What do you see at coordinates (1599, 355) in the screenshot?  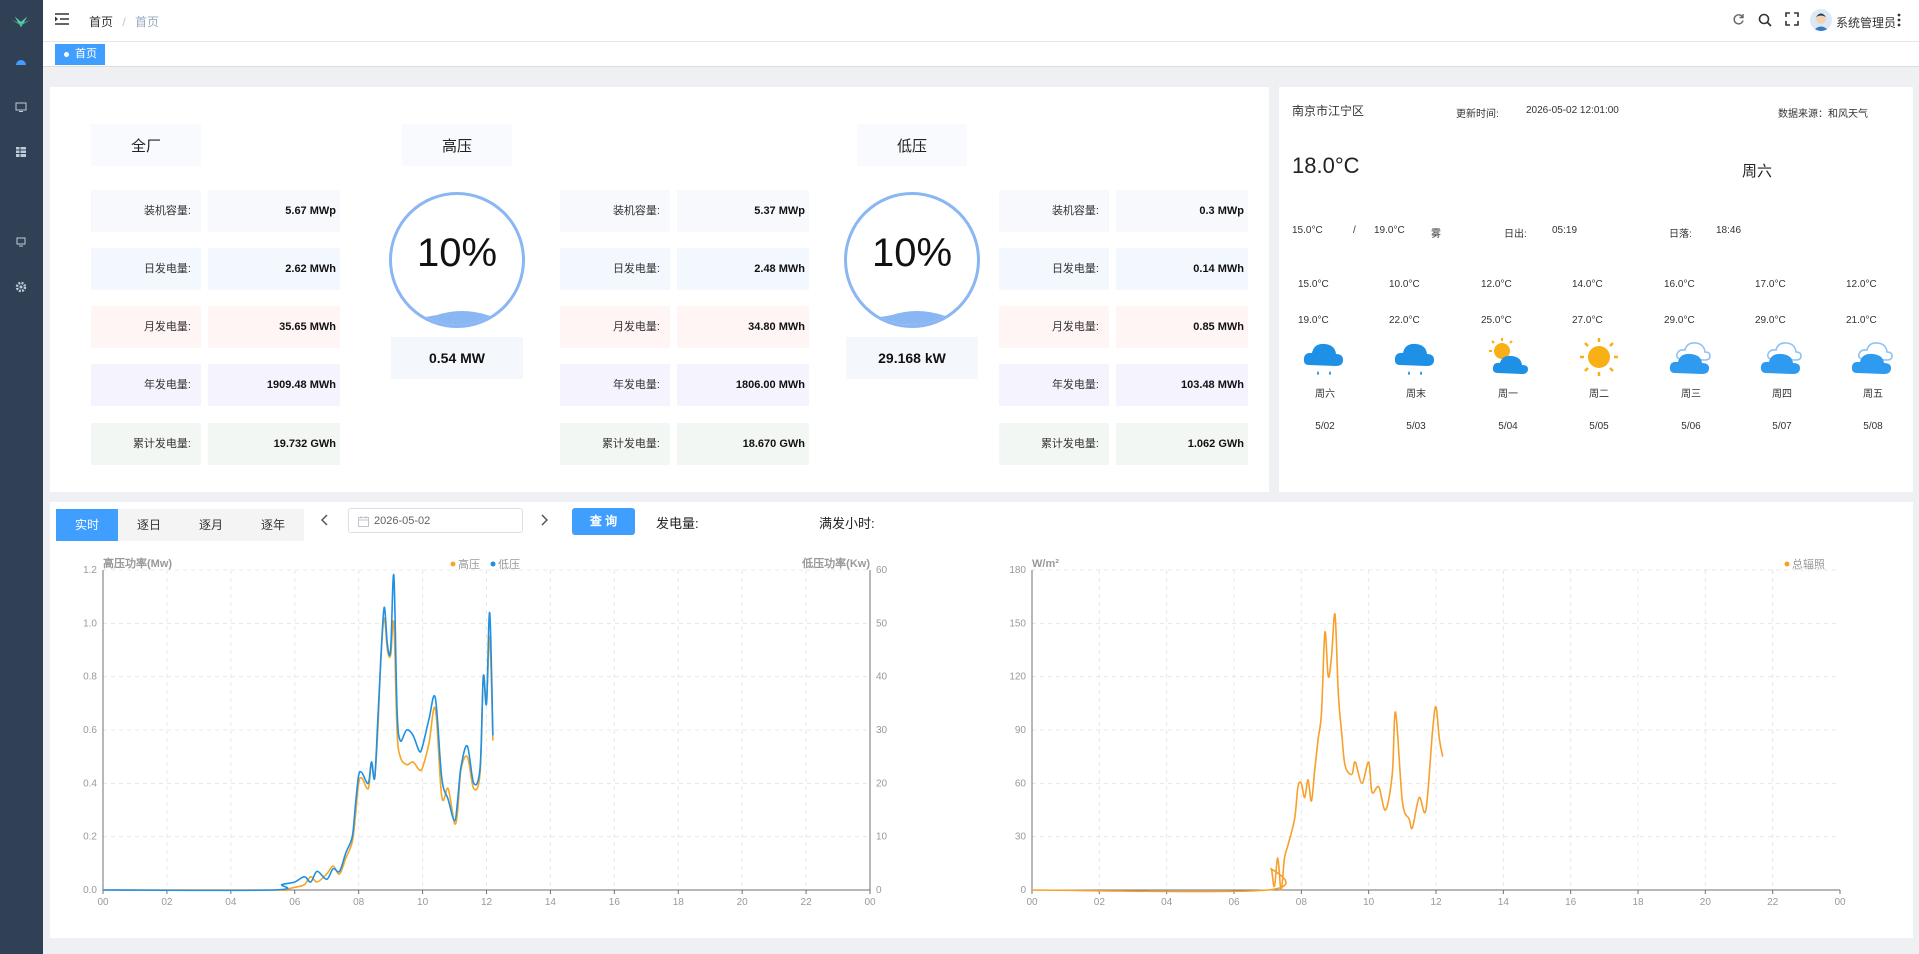 I see `forecast-day: 14.0°C 27.0°C 周二 5/05` at bounding box center [1599, 355].